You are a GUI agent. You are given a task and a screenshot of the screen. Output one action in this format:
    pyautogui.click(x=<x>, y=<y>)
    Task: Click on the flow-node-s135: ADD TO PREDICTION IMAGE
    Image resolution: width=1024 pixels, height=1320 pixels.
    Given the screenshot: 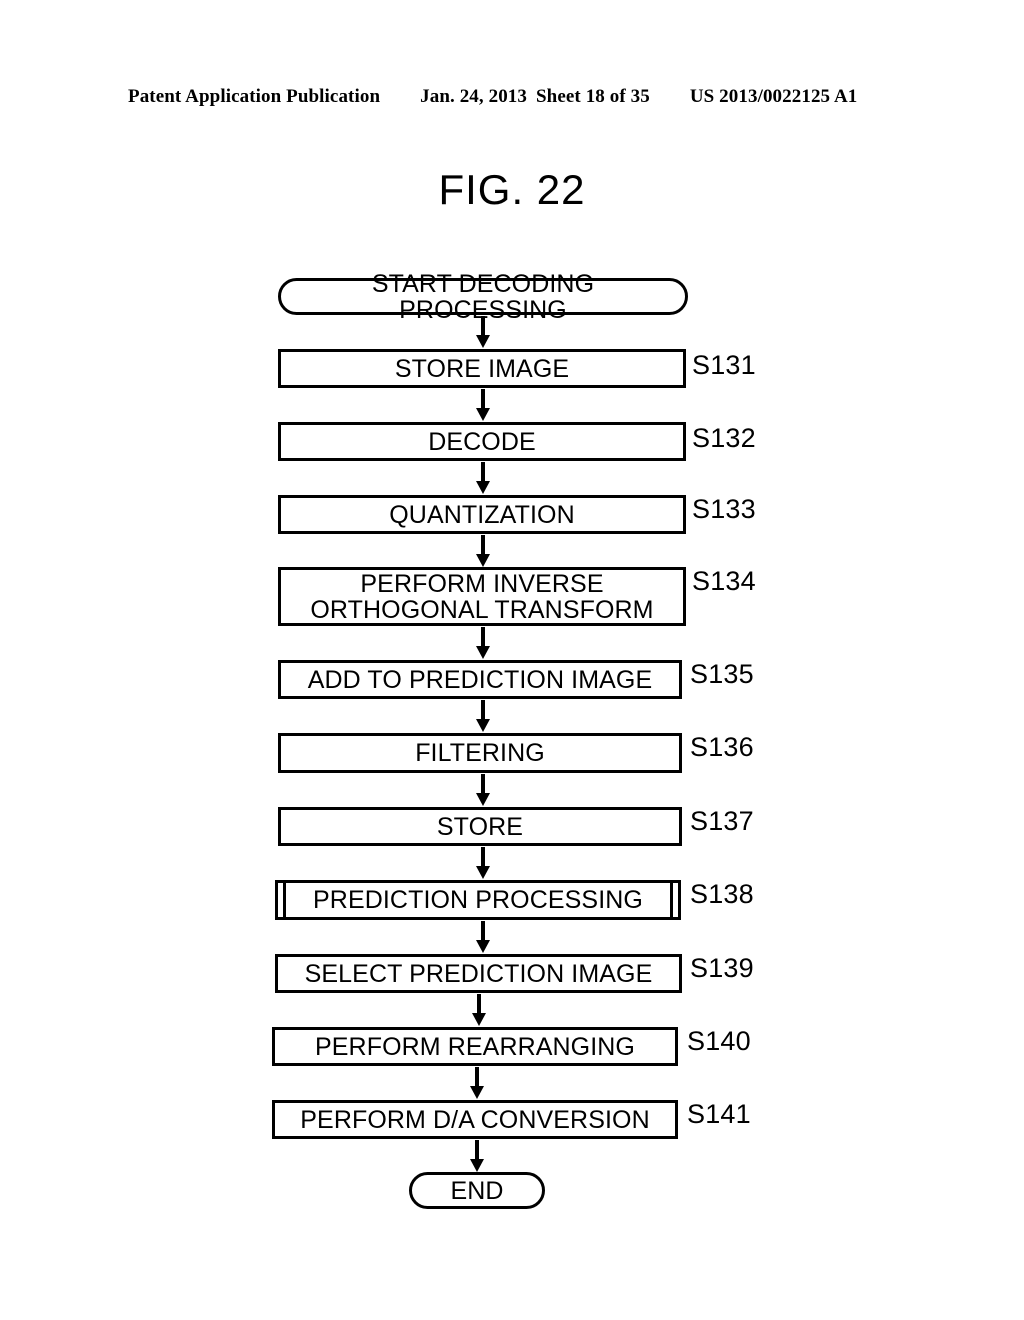 What is the action you would take?
    pyautogui.click(x=480, y=679)
    